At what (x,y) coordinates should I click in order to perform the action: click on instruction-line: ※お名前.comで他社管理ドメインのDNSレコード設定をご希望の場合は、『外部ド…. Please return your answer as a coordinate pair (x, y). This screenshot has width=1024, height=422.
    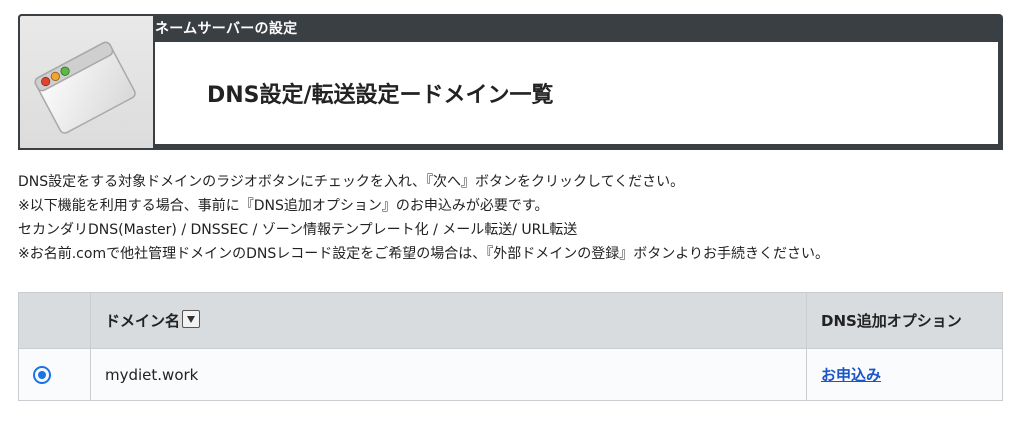
    Looking at the image, I should click on (423, 254).